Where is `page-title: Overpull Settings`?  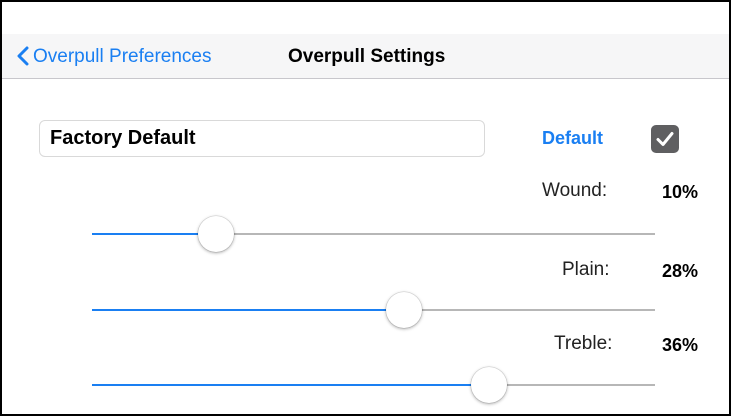
page-title: Overpull Settings is located at coordinates (367, 56).